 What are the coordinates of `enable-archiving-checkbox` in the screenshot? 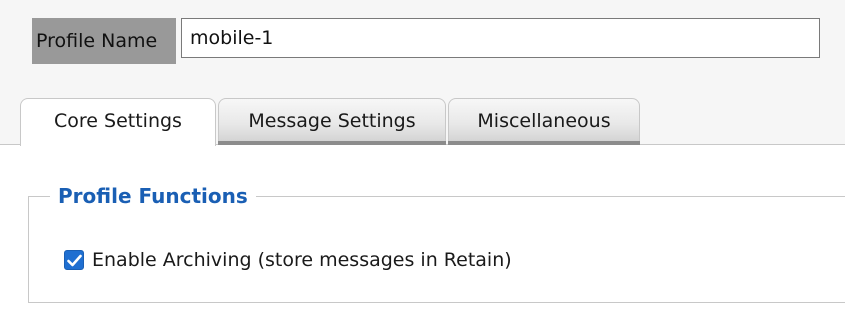 It's located at (74, 260).